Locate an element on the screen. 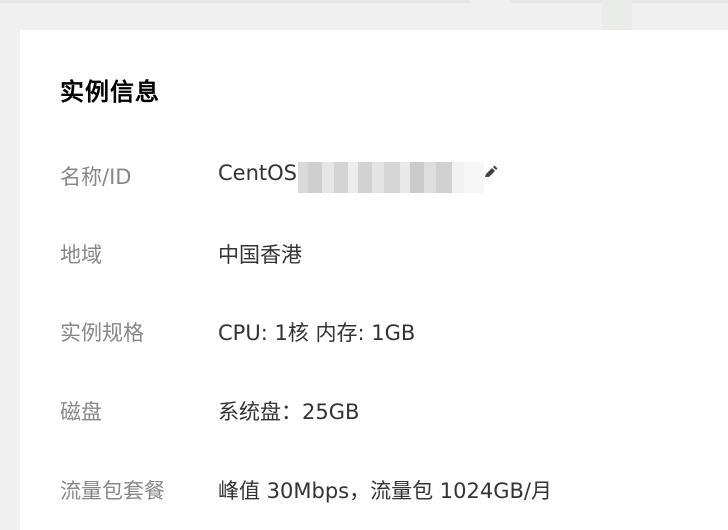 The height and width of the screenshot is (530, 728). background-panel-edge is located at coordinates (235, 1).